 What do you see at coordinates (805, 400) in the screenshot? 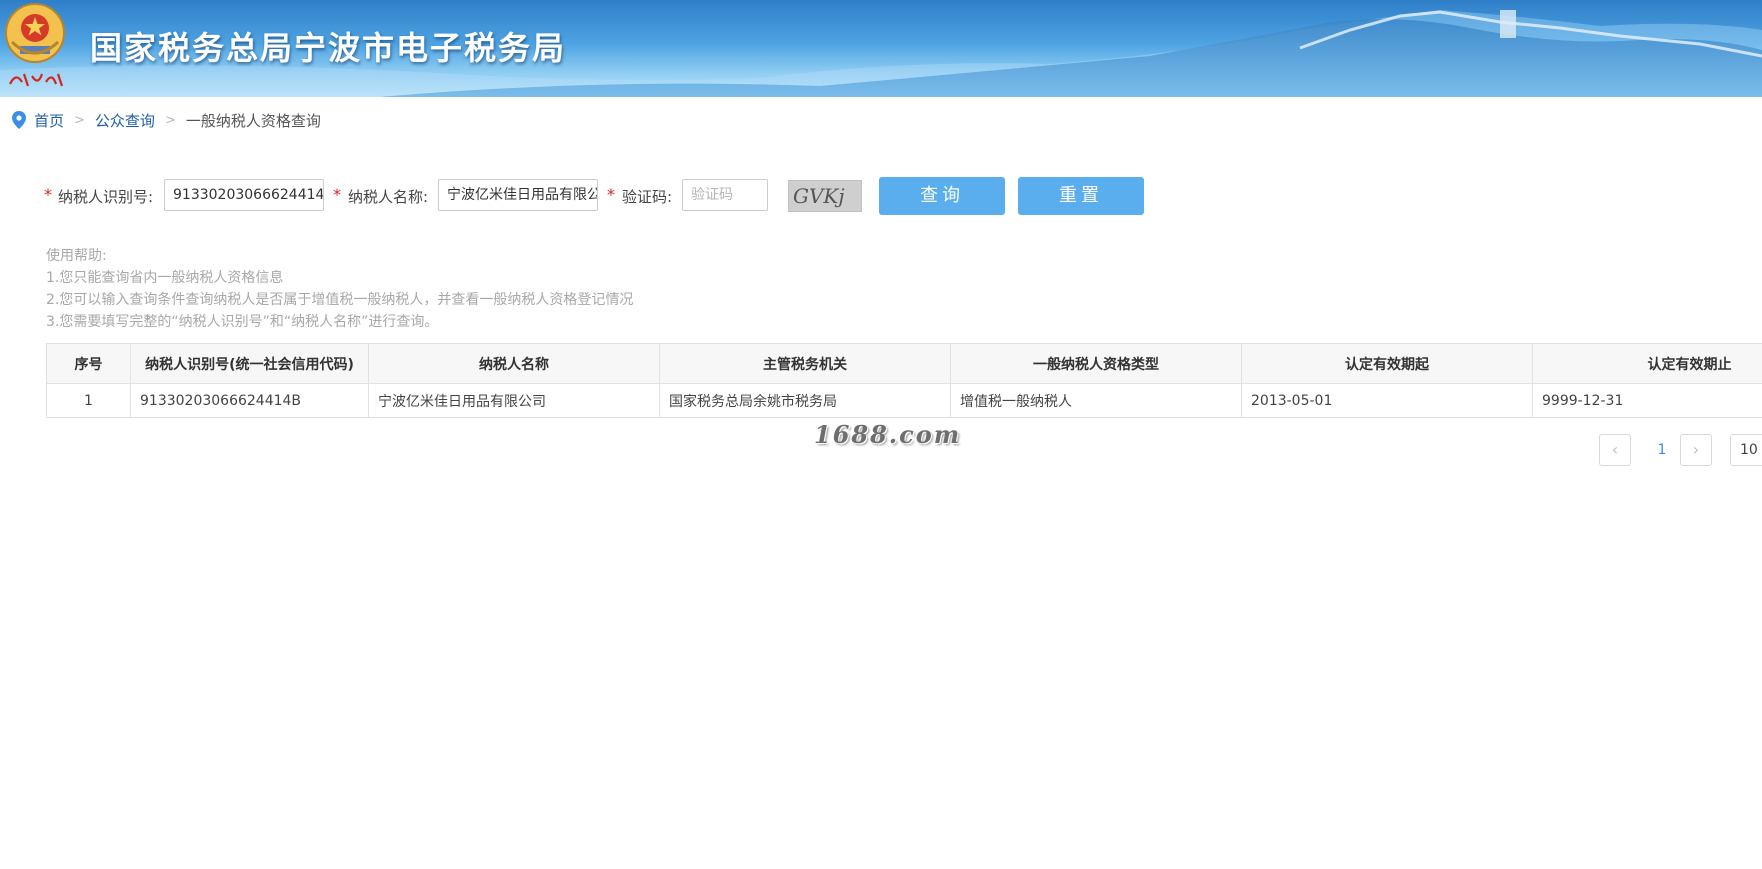
I see `cell-tax-authority: 国家税务总局余姚市税务局` at bounding box center [805, 400].